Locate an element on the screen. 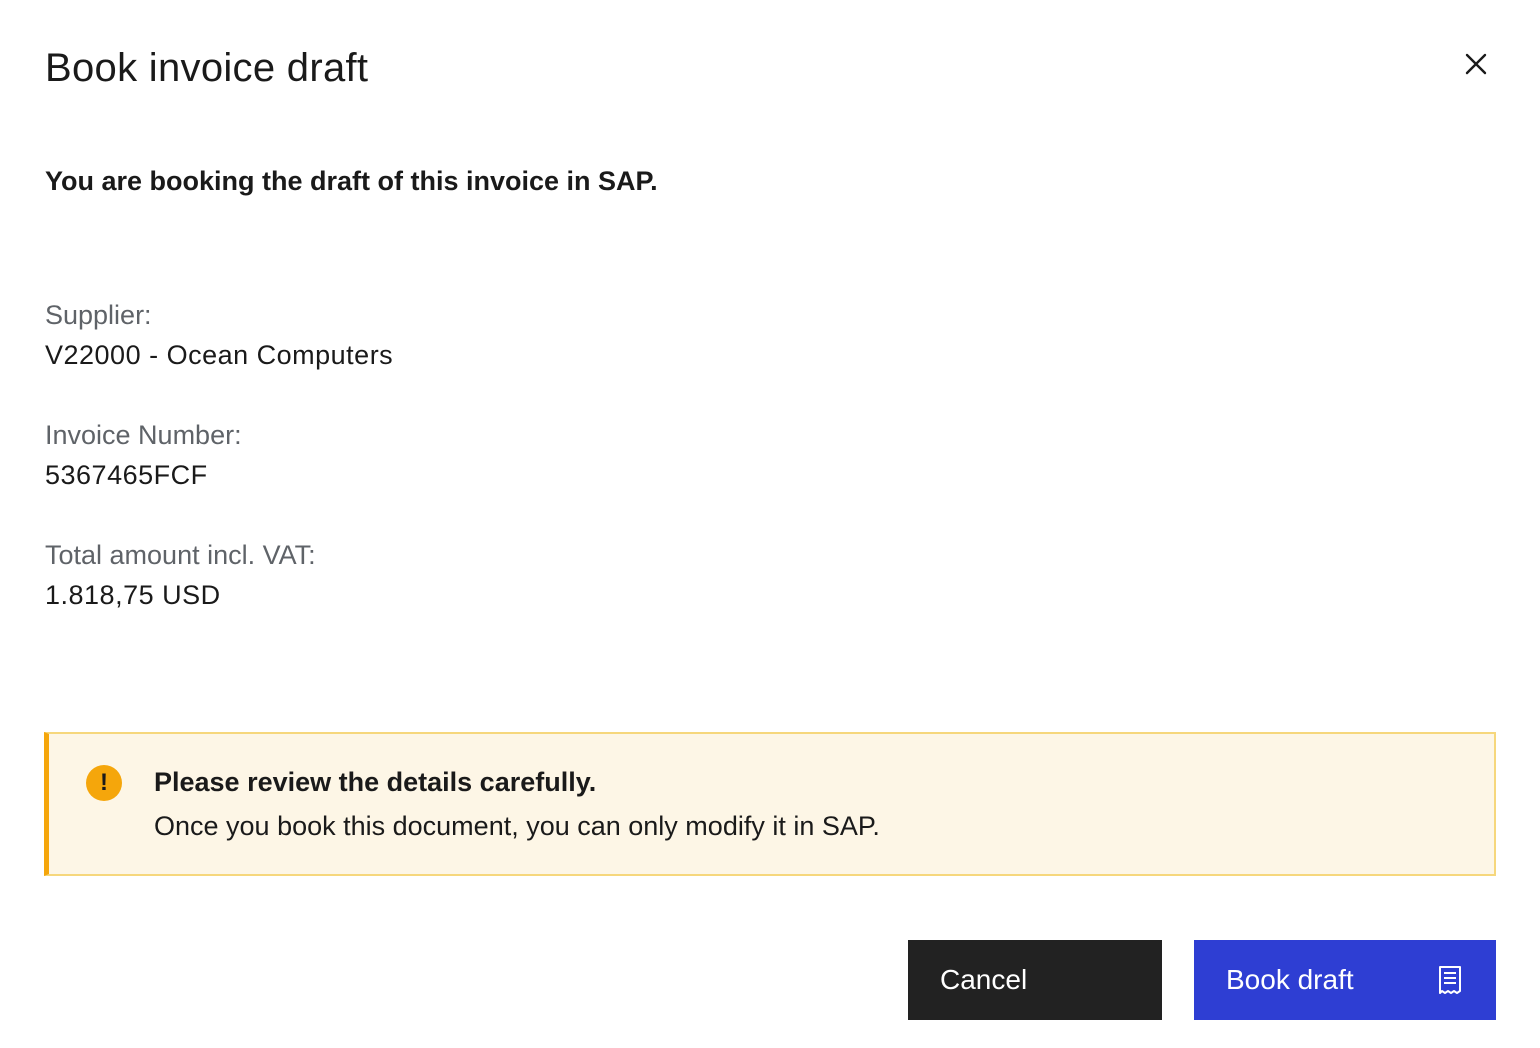  close-icon is located at coordinates (1476, 64).